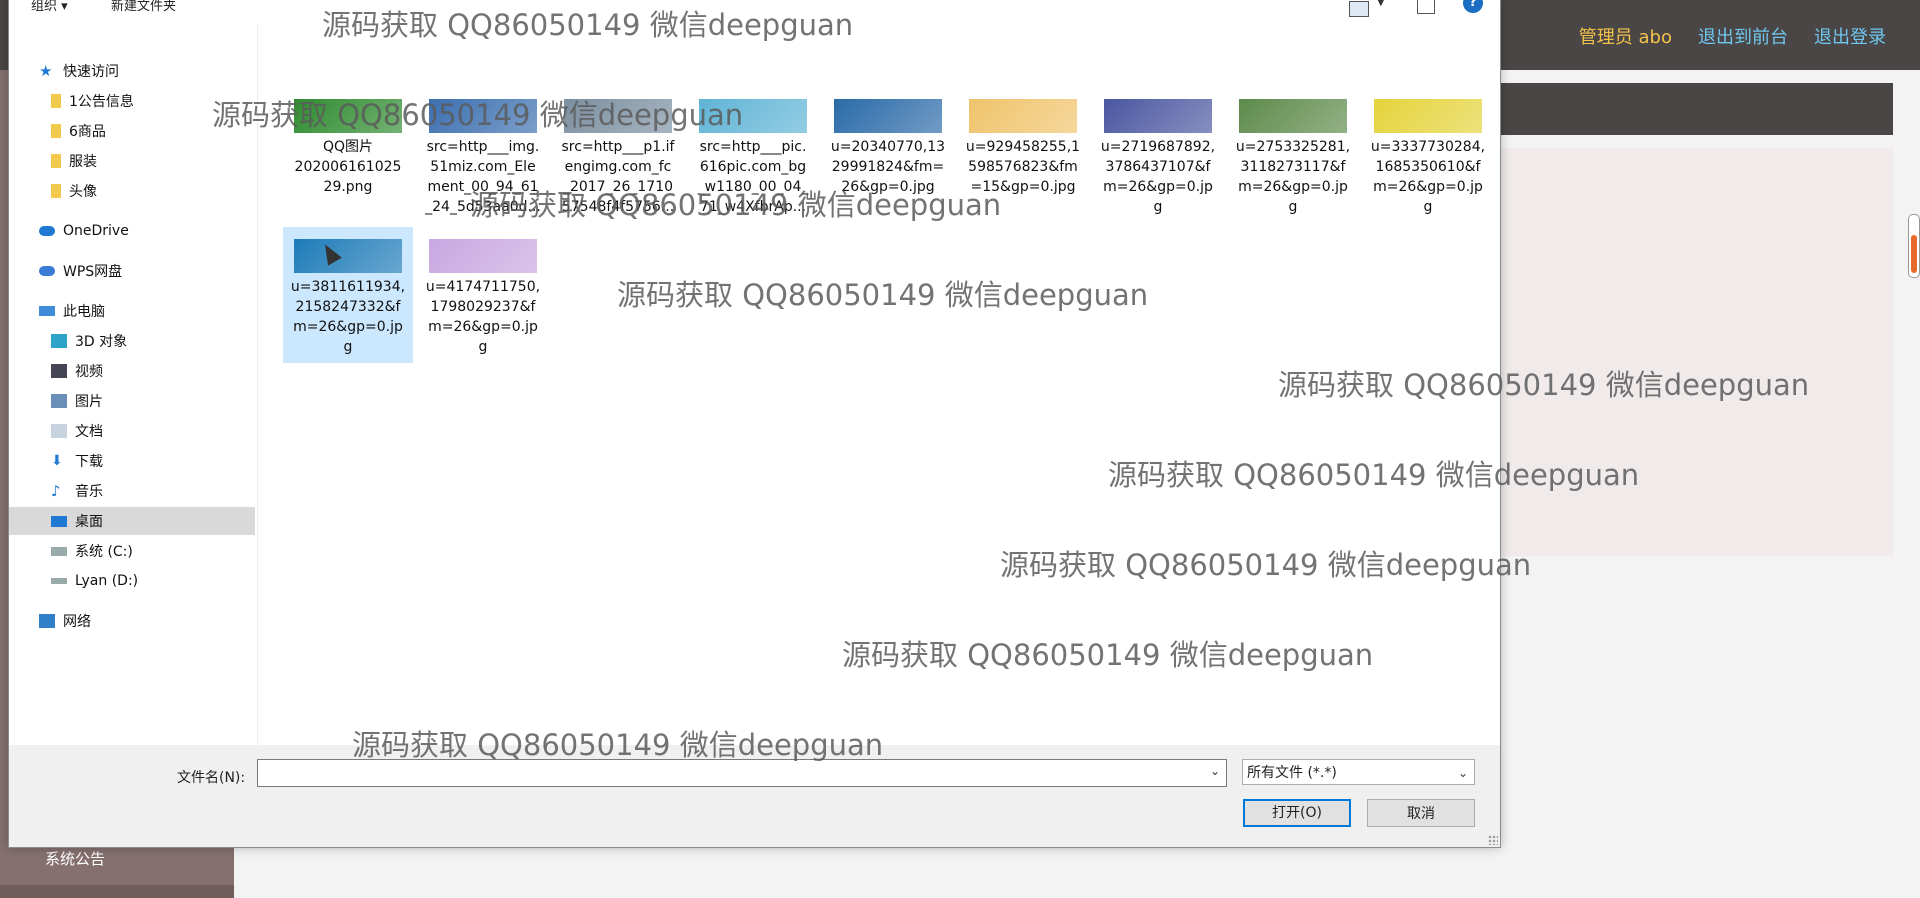 The height and width of the screenshot is (898, 1920). I want to click on file-name-line: u=2753325281,, so click(1293, 147).